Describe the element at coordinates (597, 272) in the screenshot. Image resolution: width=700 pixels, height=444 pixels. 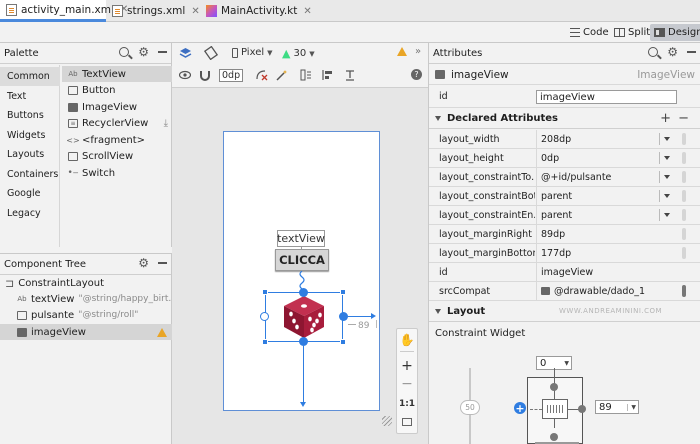
I see `attr-value: imageView` at that location.